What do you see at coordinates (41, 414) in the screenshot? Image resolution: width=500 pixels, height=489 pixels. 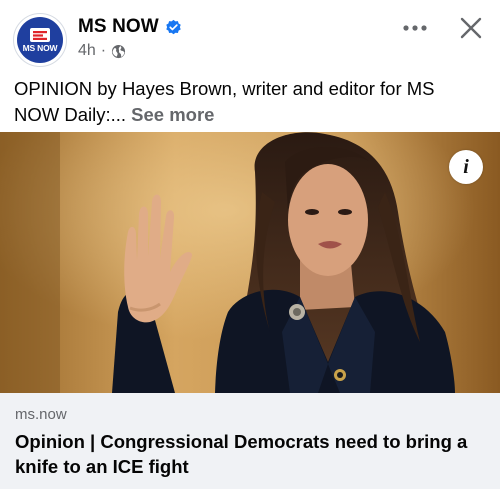 I see `link-domain: ms.now` at bounding box center [41, 414].